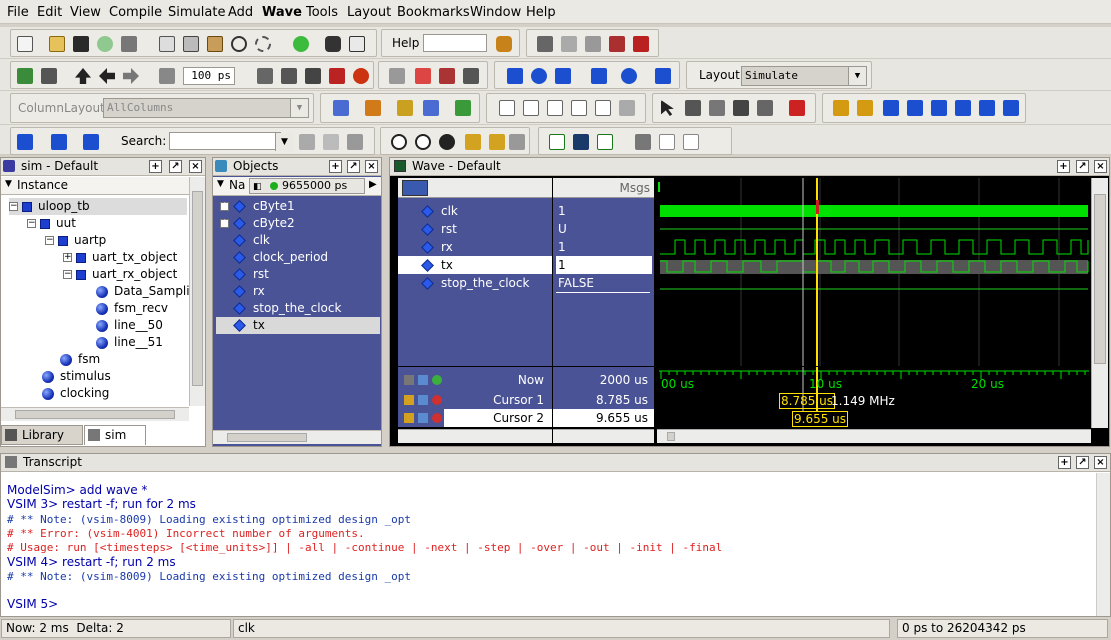  What do you see at coordinates (240, 12) in the screenshot?
I see `menu-add: Add` at bounding box center [240, 12].